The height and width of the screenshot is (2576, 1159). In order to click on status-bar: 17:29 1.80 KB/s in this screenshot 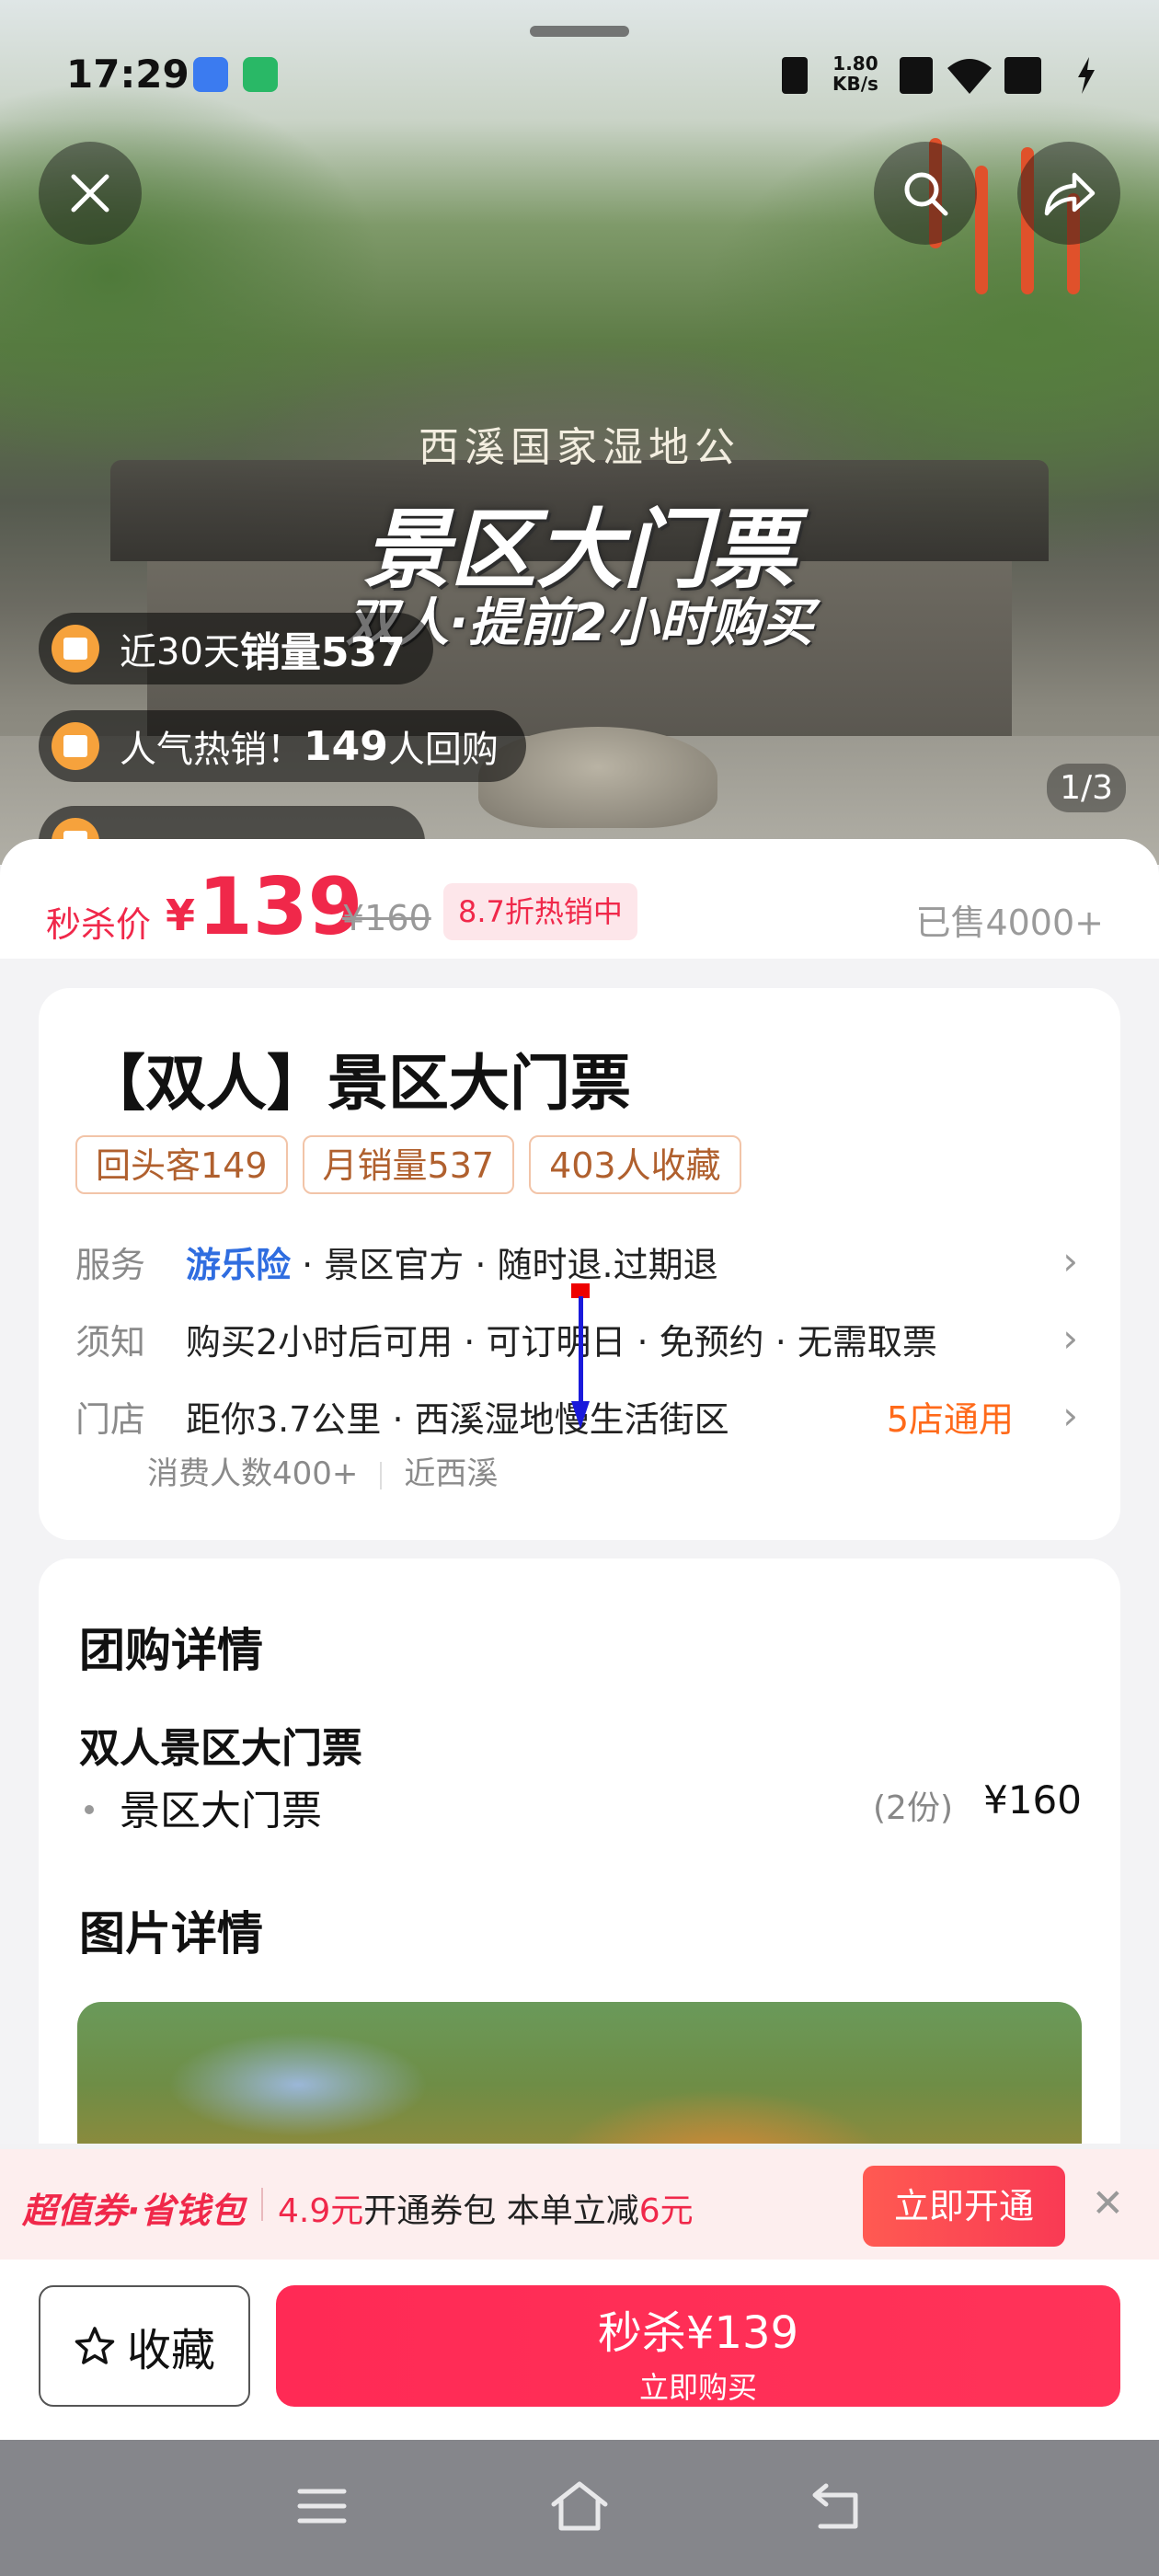, I will do `click(579, 73)`.